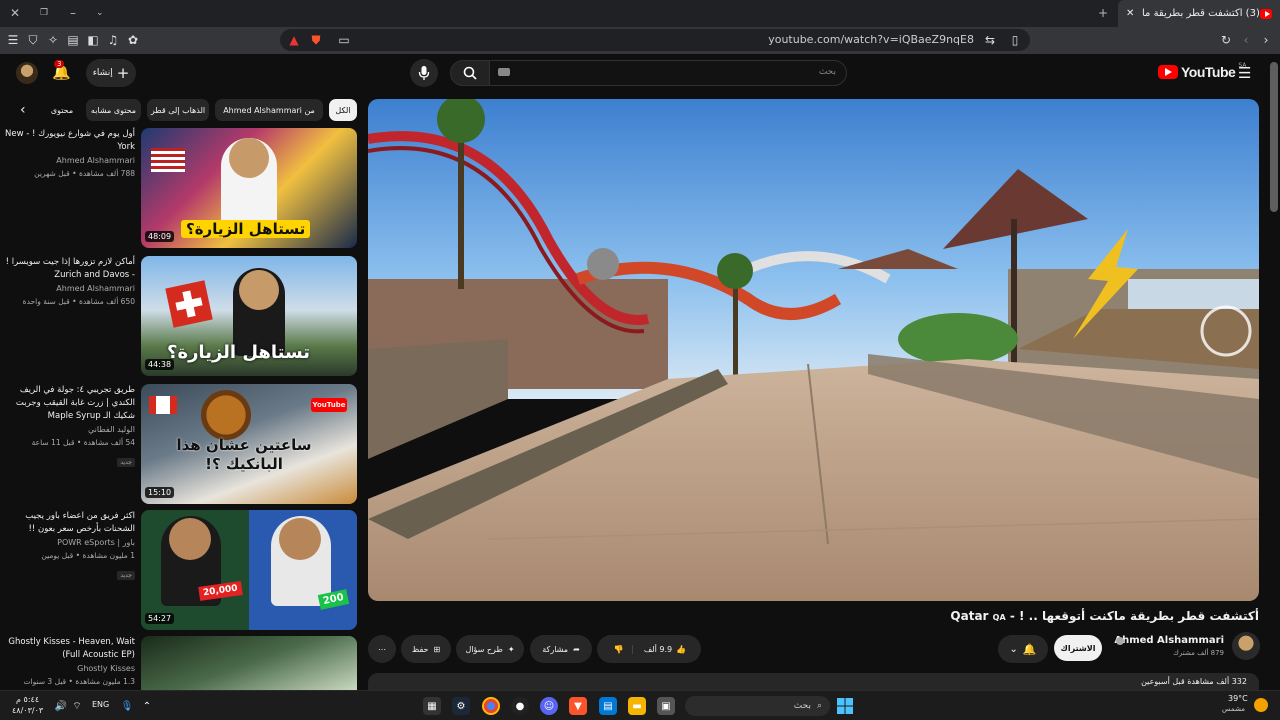 Image resolution: width=1280 pixels, height=720 pixels. I want to click on video-thumbnail: 20,000 200 54:27, so click(249, 570).